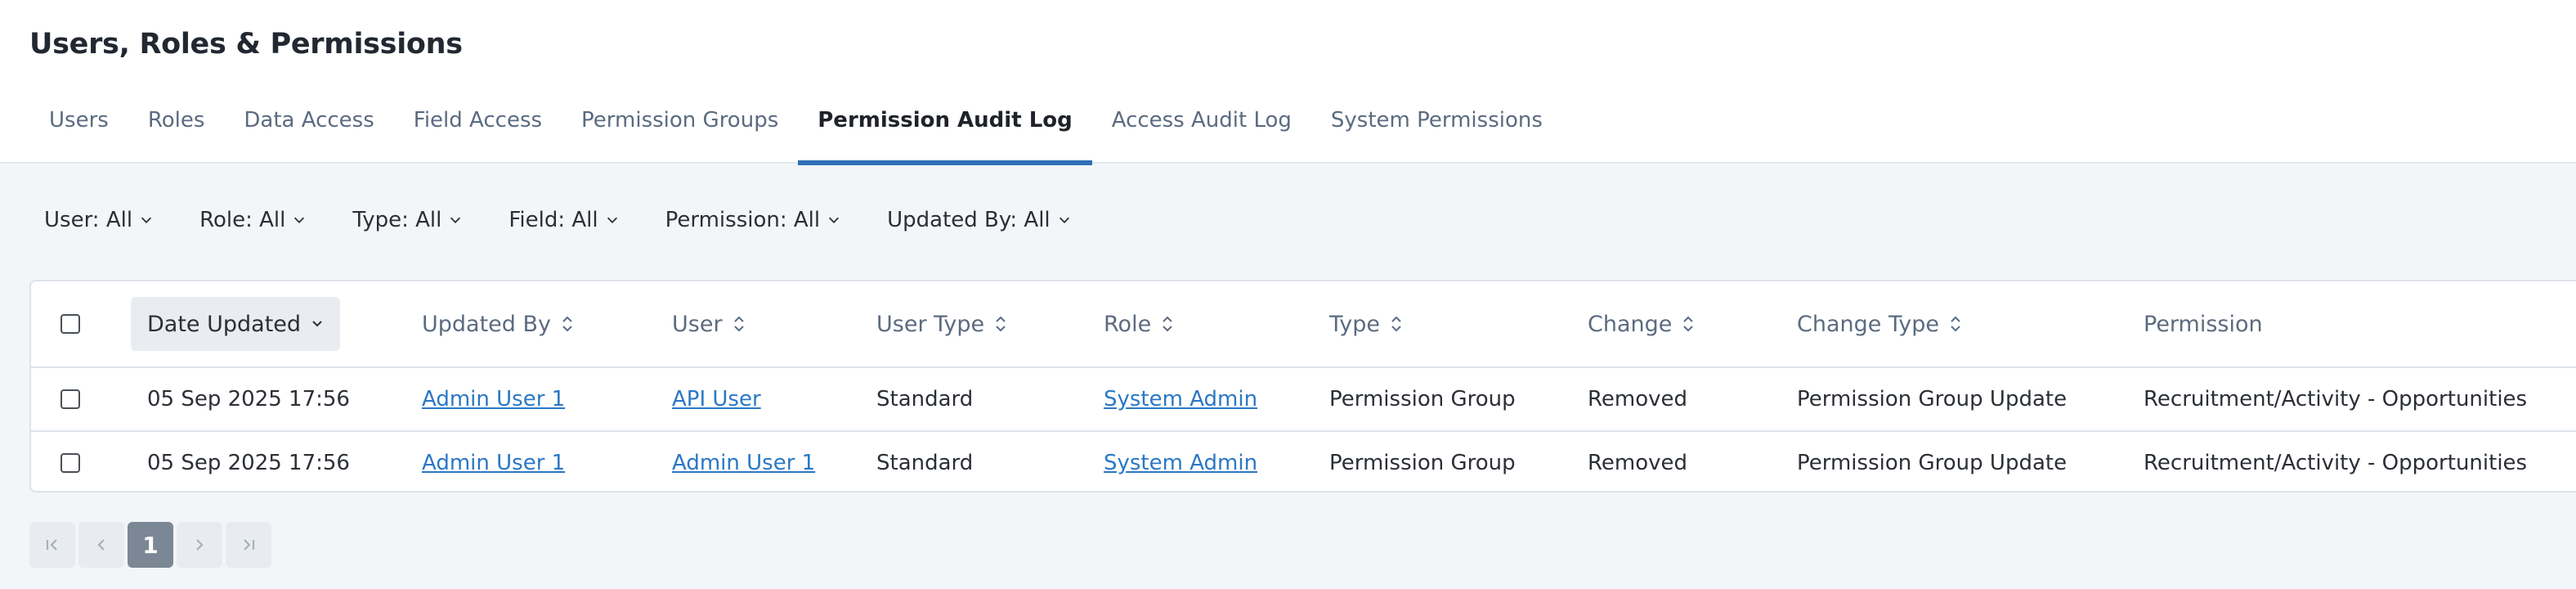 Image resolution: width=2576 pixels, height=589 pixels. I want to click on column-header-change: Change, so click(1642, 323).